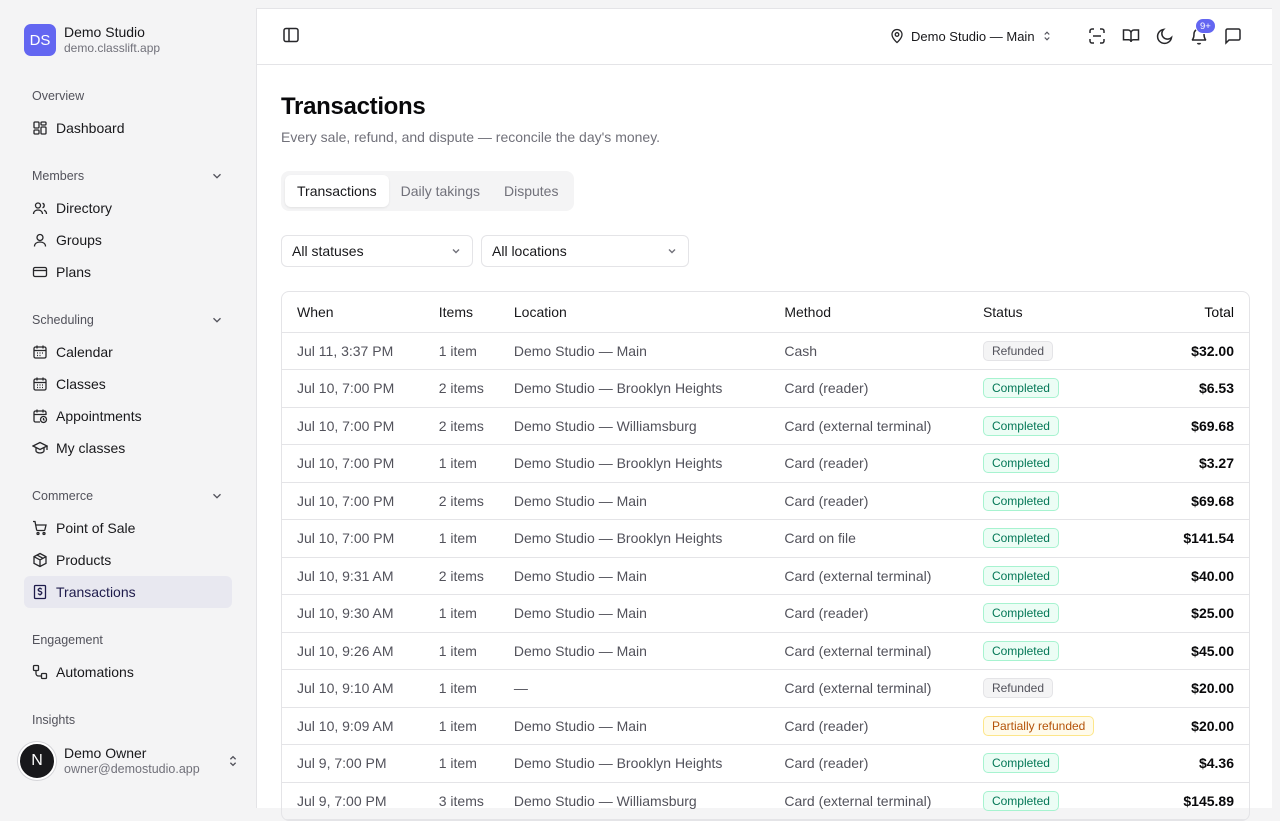  Describe the element at coordinates (132, 769) in the screenshot. I see `user-email: owner@demostudio.app` at that location.